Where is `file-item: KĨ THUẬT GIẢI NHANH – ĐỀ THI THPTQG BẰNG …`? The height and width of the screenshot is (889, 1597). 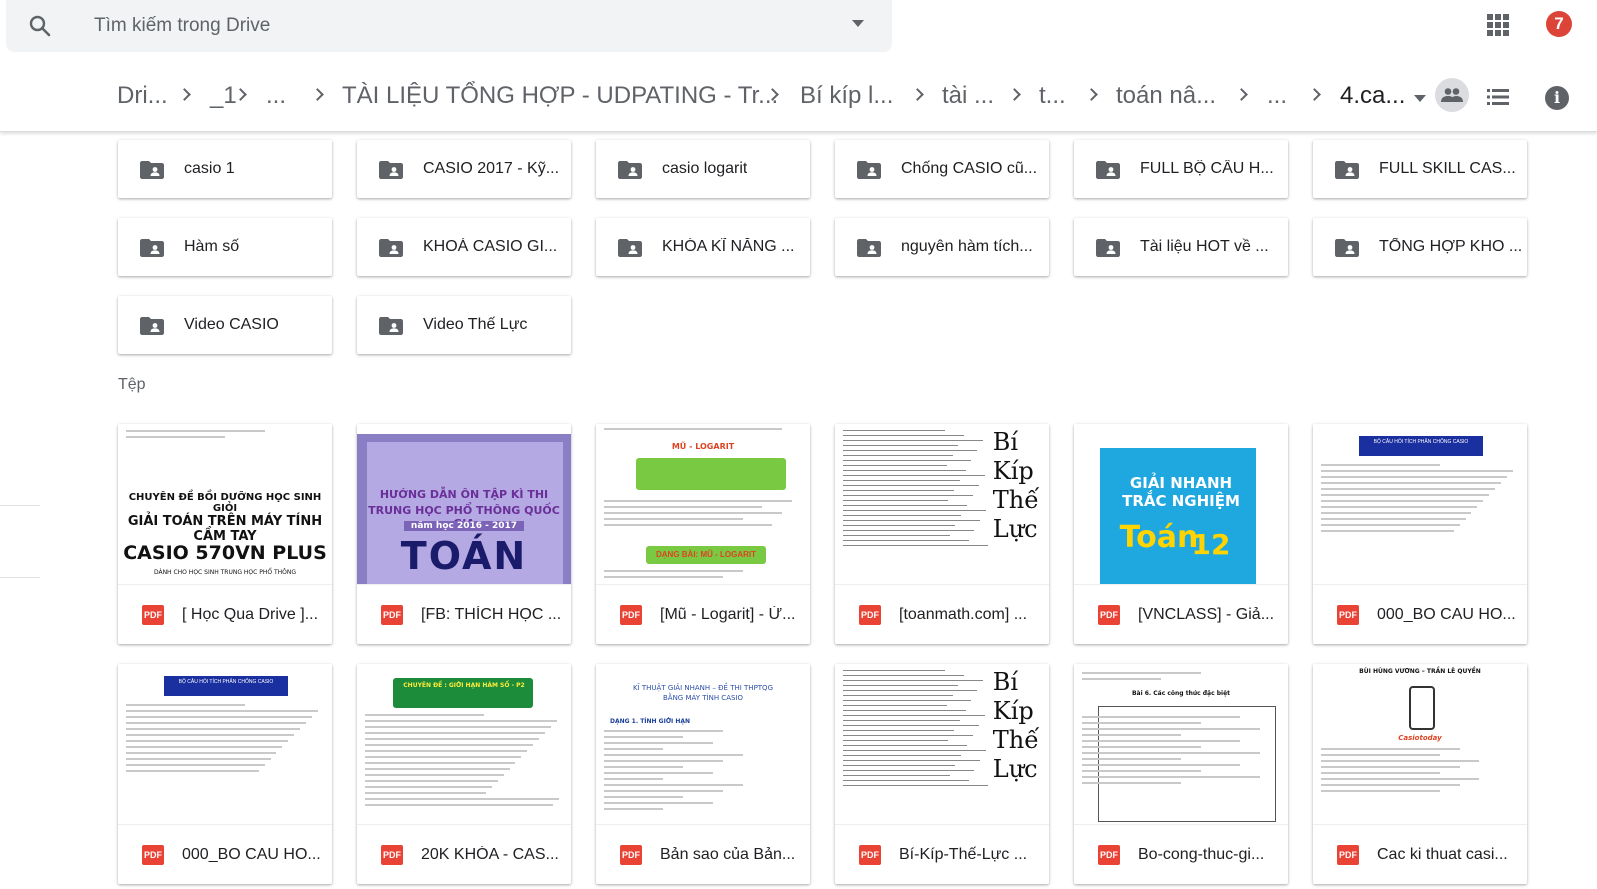 file-item: KĨ THUẬT GIẢI NHANH – ĐỀ THI THPTQG BẰNG … is located at coordinates (703, 774).